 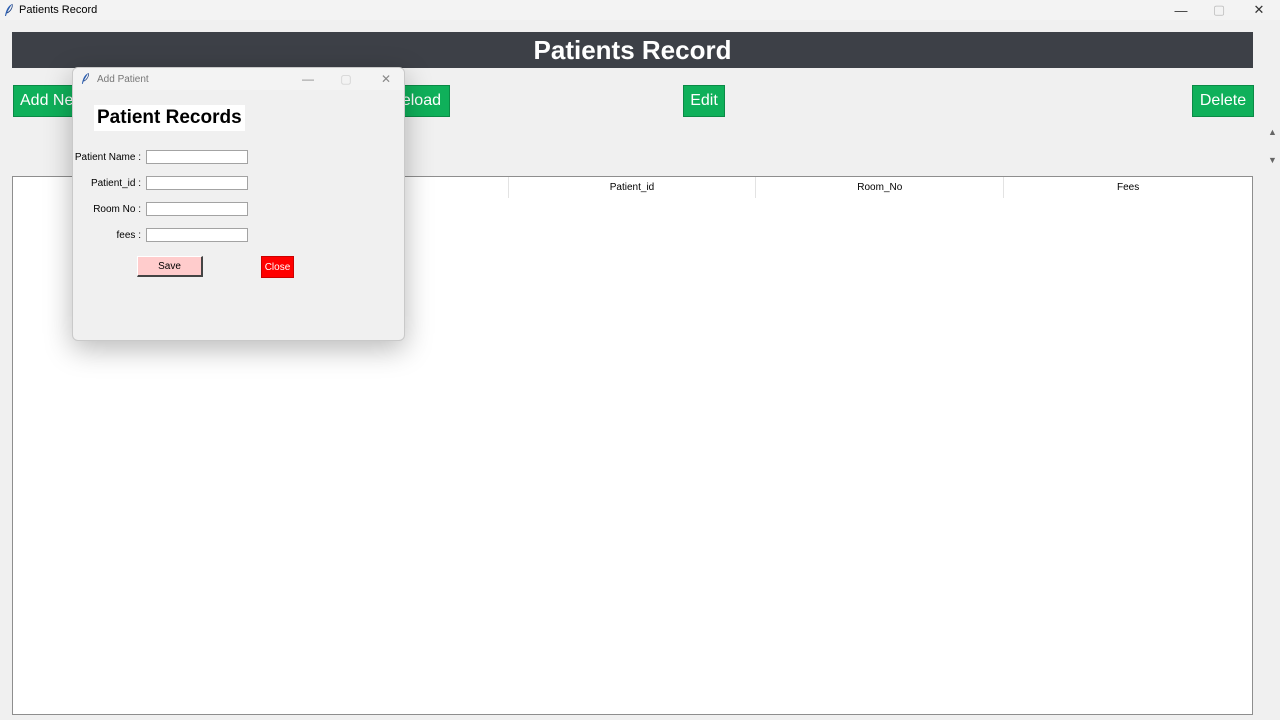 I want to click on room-no-label: Room No :, so click(x=117, y=209).